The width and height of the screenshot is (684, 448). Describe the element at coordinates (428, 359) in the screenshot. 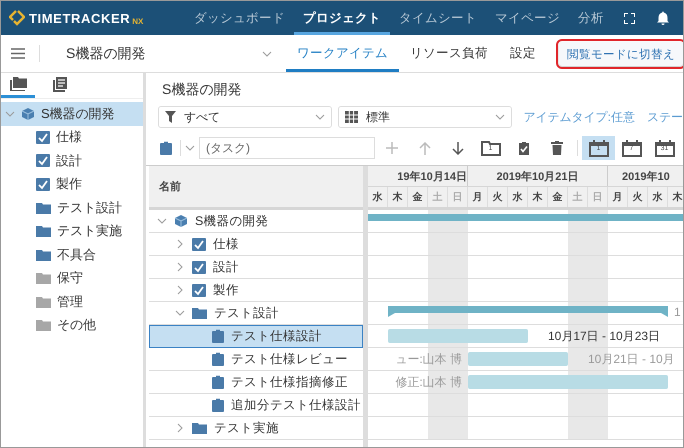

I see `assignee-label: ュー:山本 博` at that location.